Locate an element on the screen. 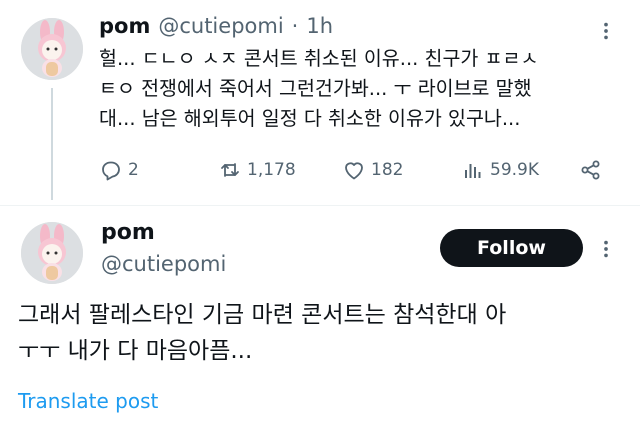  repost-button: 1,178 is located at coordinates (257, 170).